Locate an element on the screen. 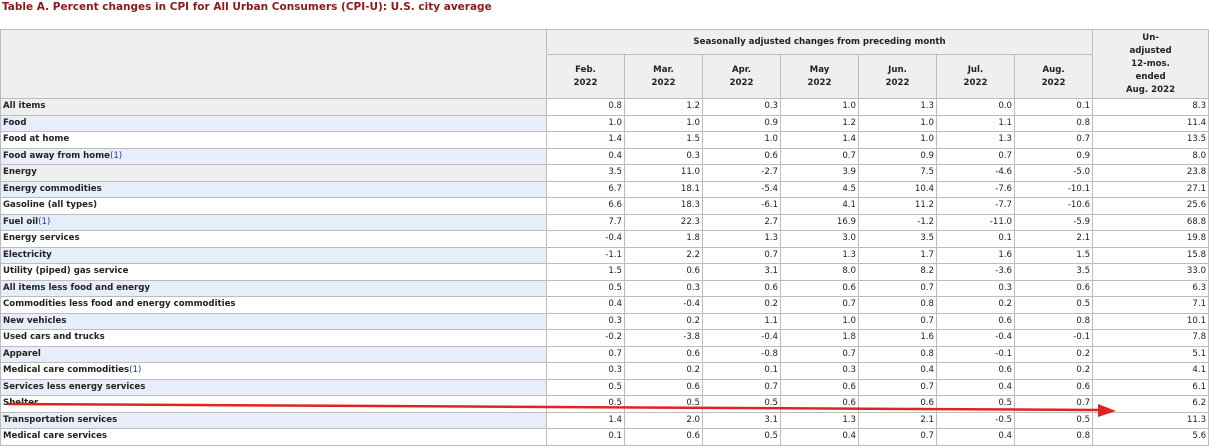 This screenshot has width=1209, height=448. value-cell: -5.9 is located at coordinates (1053, 222).